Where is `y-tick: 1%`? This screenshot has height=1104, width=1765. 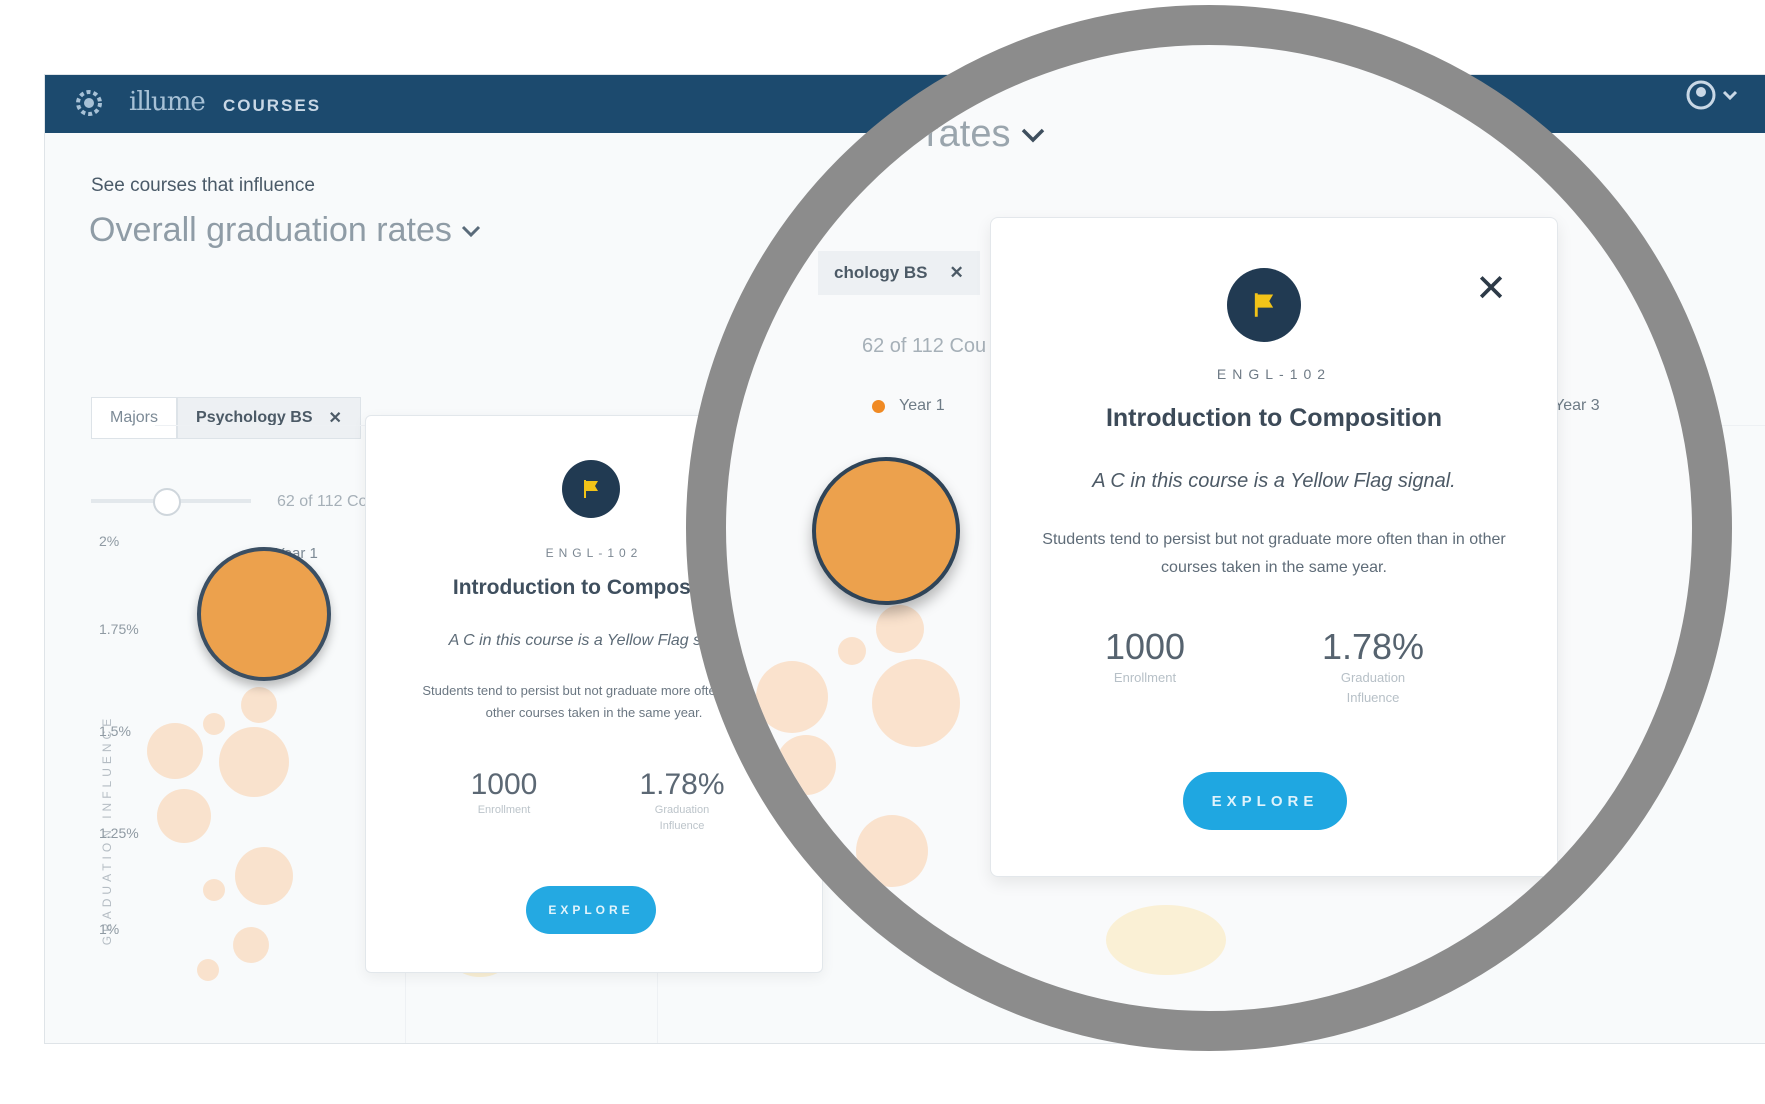 y-tick: 1% is located at coordinates (109, 929).